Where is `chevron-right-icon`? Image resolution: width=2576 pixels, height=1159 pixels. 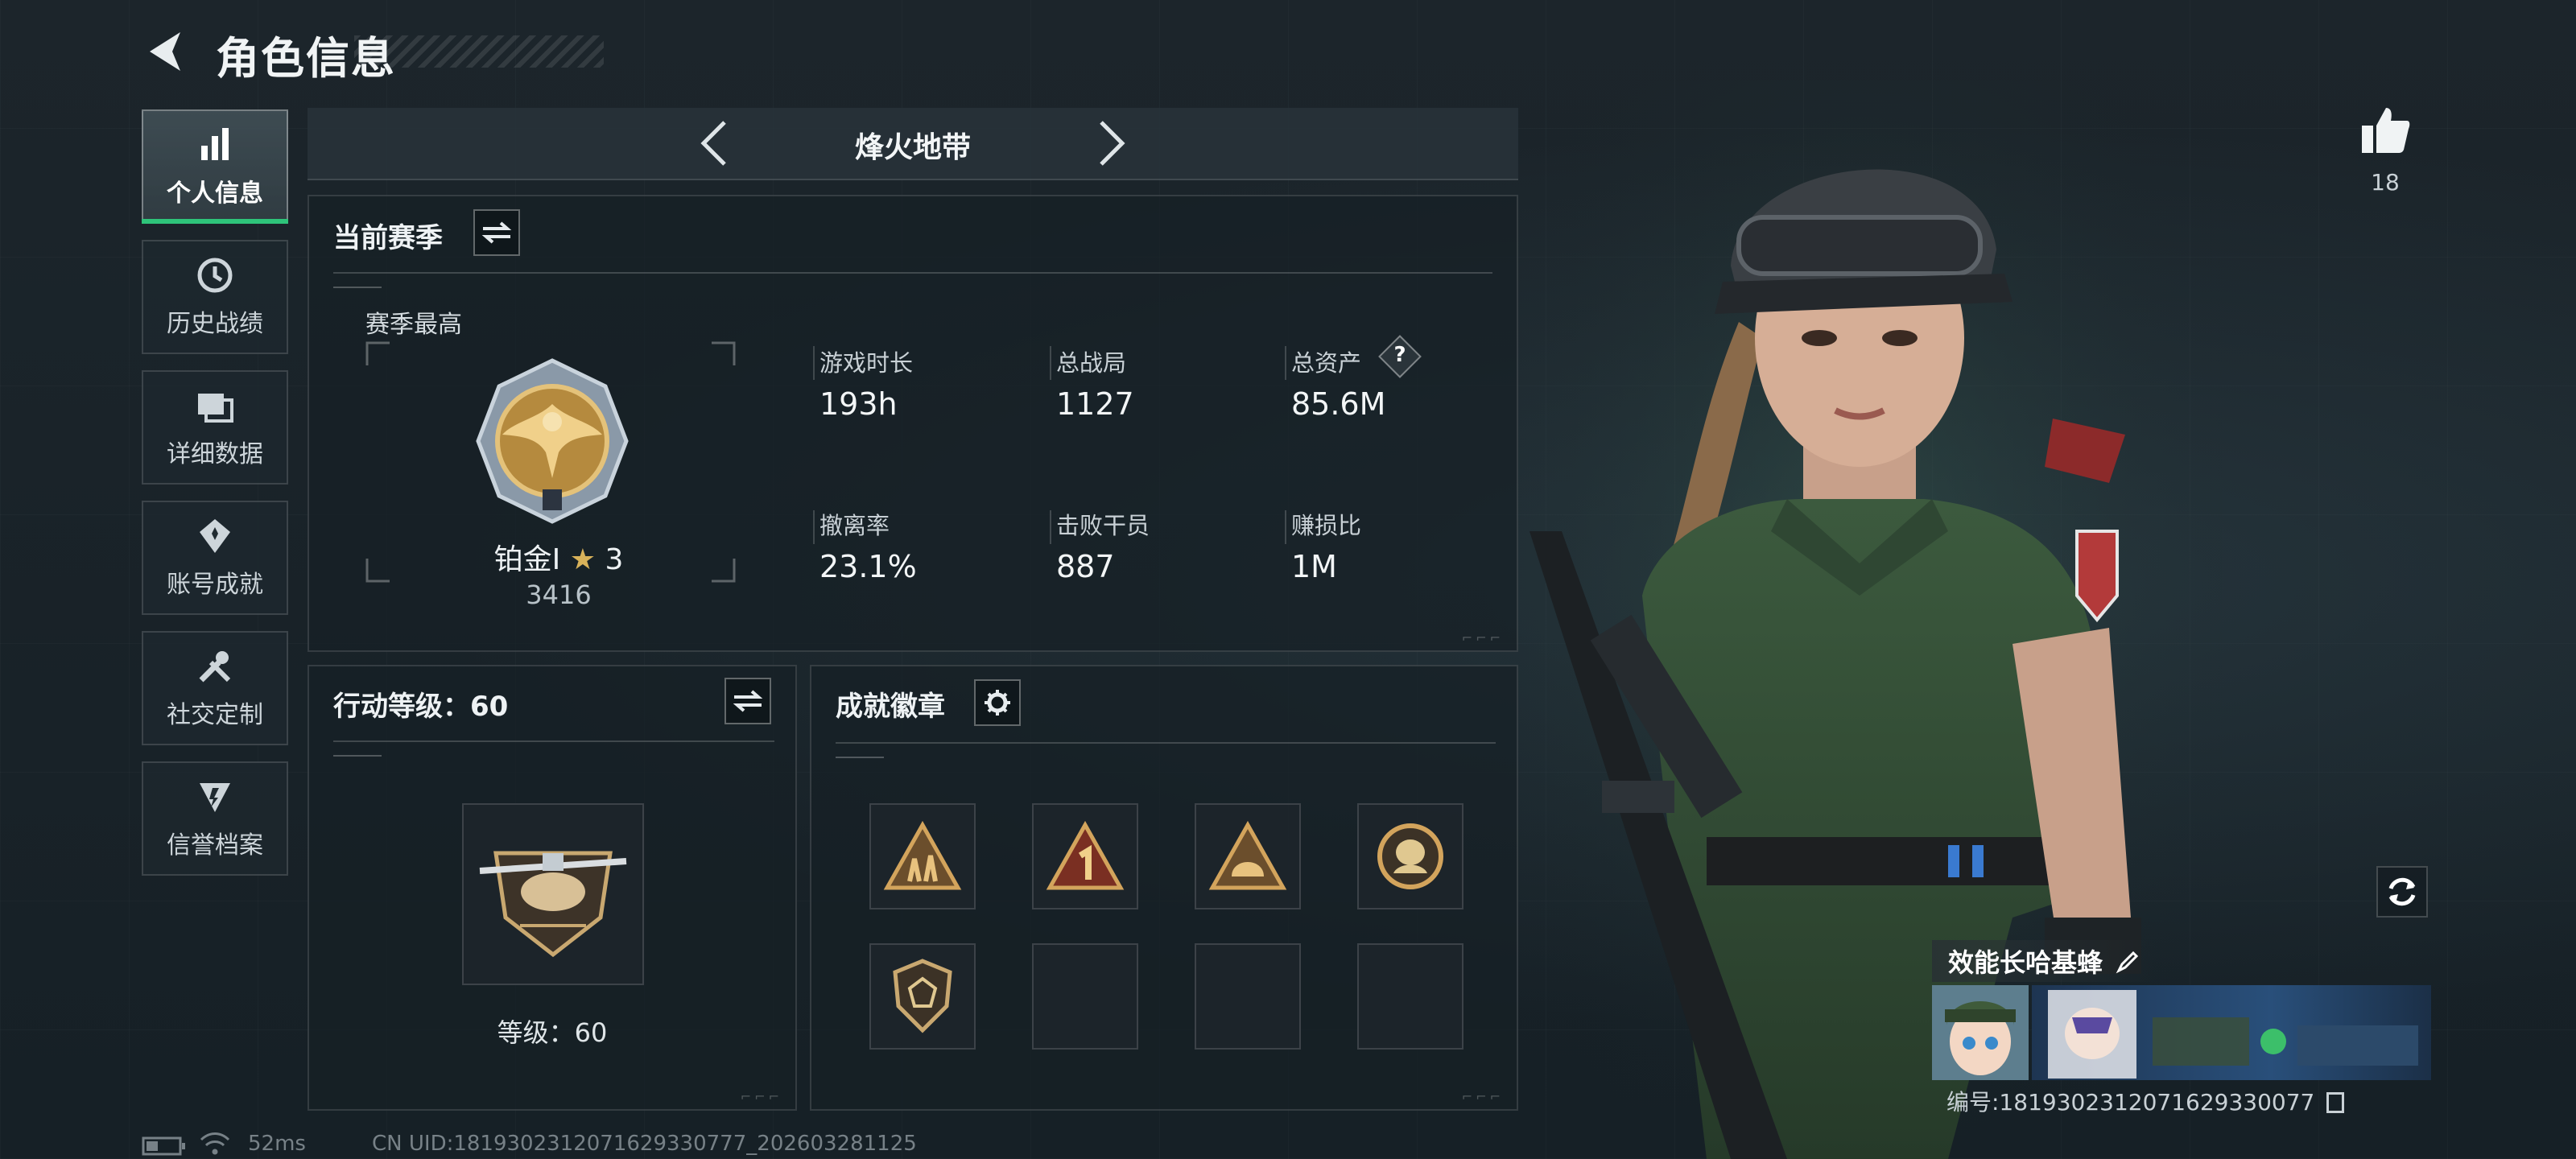 chevron-right-icon is located at coordinates (1111, 143).